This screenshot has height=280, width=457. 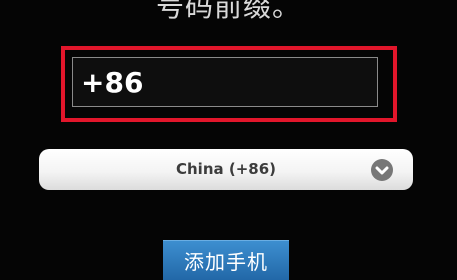 What do you see at coordinates (228, 11) in the screenshot?
I see `instruction-text: 号码前缀。` at bounding box center [228, 11].